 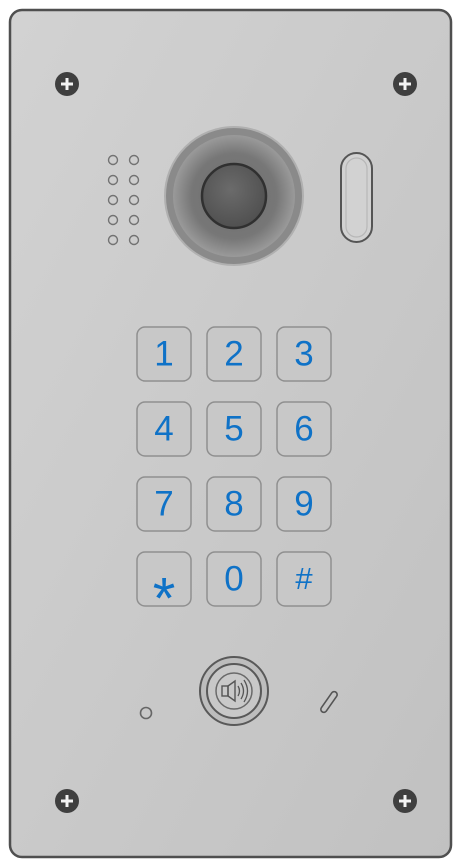 I want to click on key-label: 8, so click(x=233, y=503).